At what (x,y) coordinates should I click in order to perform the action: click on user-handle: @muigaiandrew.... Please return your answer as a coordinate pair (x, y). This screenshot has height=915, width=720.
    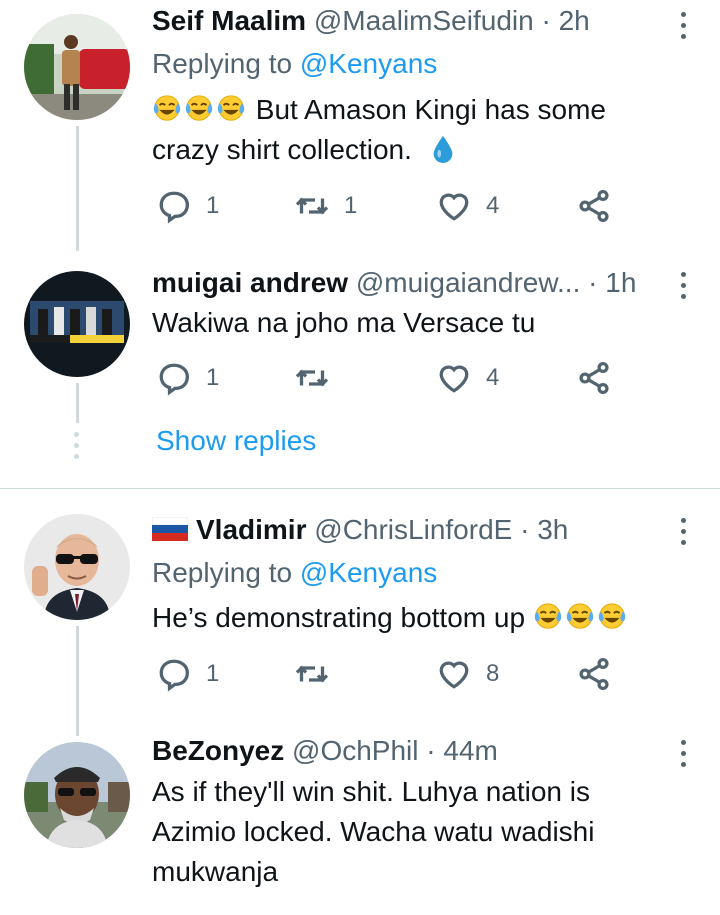
    Looking at the image, I should click on (468, 282).